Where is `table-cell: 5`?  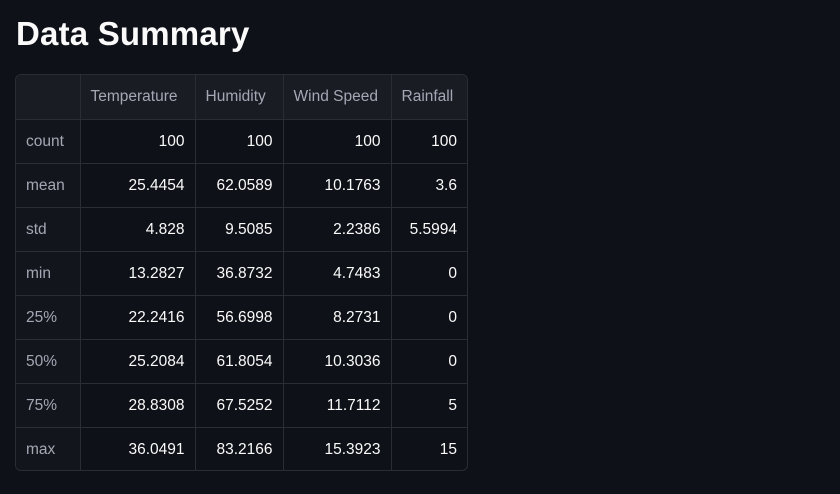 table-cell: 5 is located at coordinates (429, 405).